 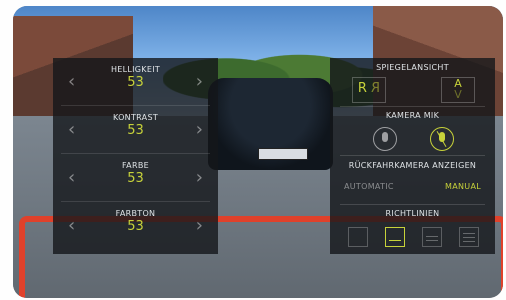 I want to click on adjustment-label: HELLIGKEIT, so click(x=135, y=69).